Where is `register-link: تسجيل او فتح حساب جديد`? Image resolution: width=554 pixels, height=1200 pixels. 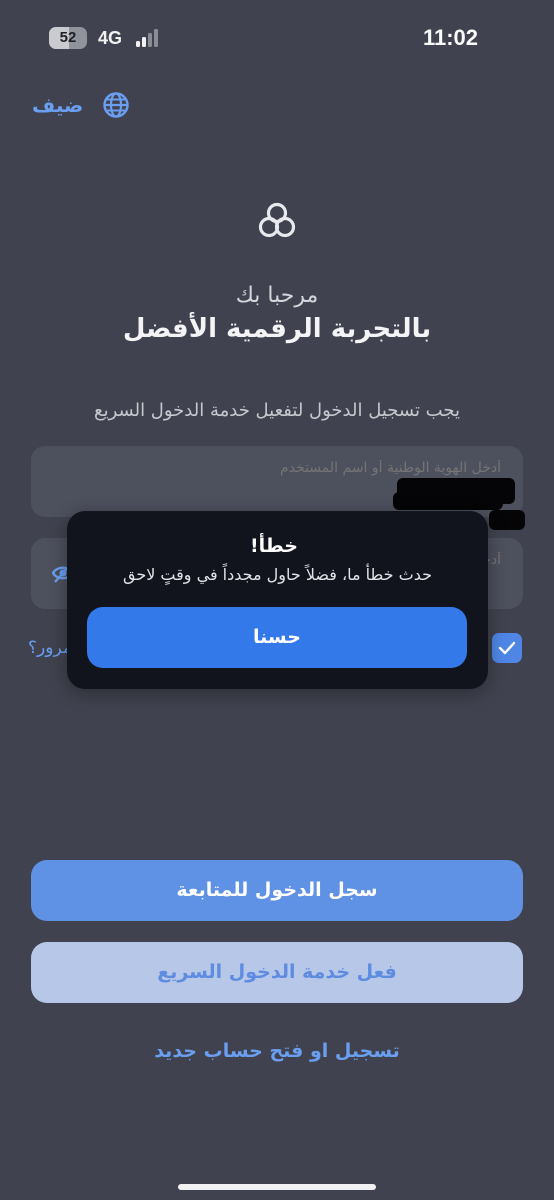
register-link: تسجيل او فتح حساب جديد is located at coordinates (277, 1051).